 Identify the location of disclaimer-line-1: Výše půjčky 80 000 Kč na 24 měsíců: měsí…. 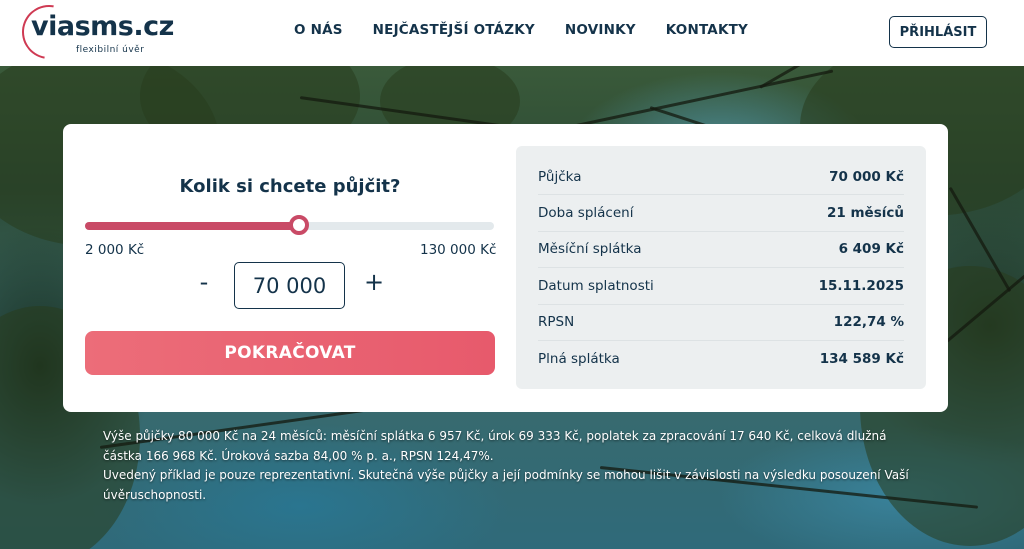
(495, 446).